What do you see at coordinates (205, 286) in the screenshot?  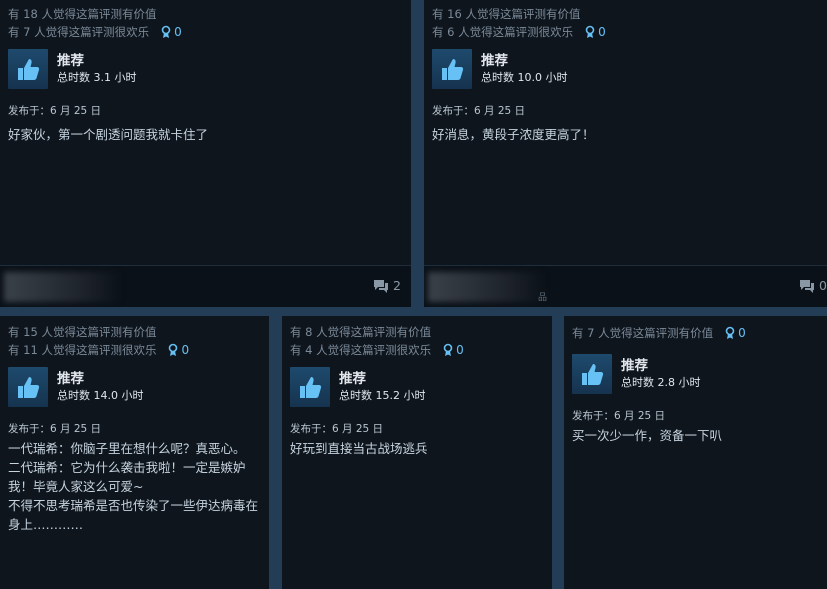 I see `review-footer: 2` at bounding box center [205, 286].